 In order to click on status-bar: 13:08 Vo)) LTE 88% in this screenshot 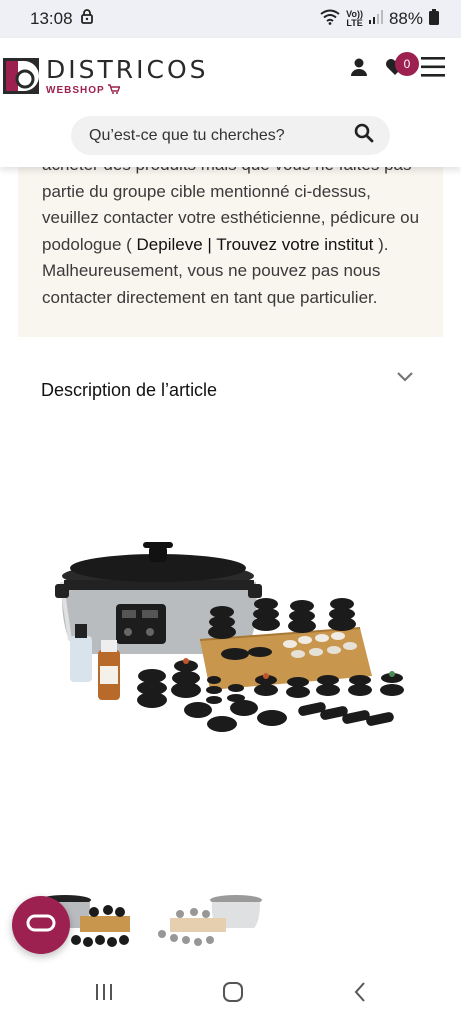, I will do `click(230, 19)`.